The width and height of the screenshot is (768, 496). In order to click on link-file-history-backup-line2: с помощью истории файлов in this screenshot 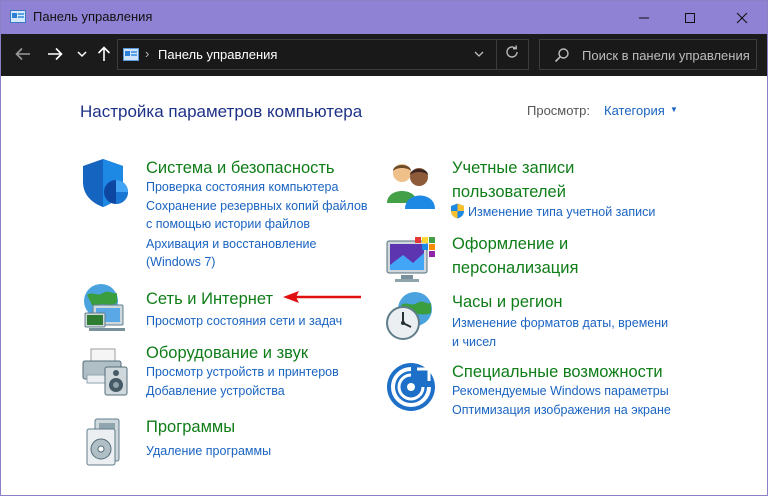, I will do `click(228, 224)`.